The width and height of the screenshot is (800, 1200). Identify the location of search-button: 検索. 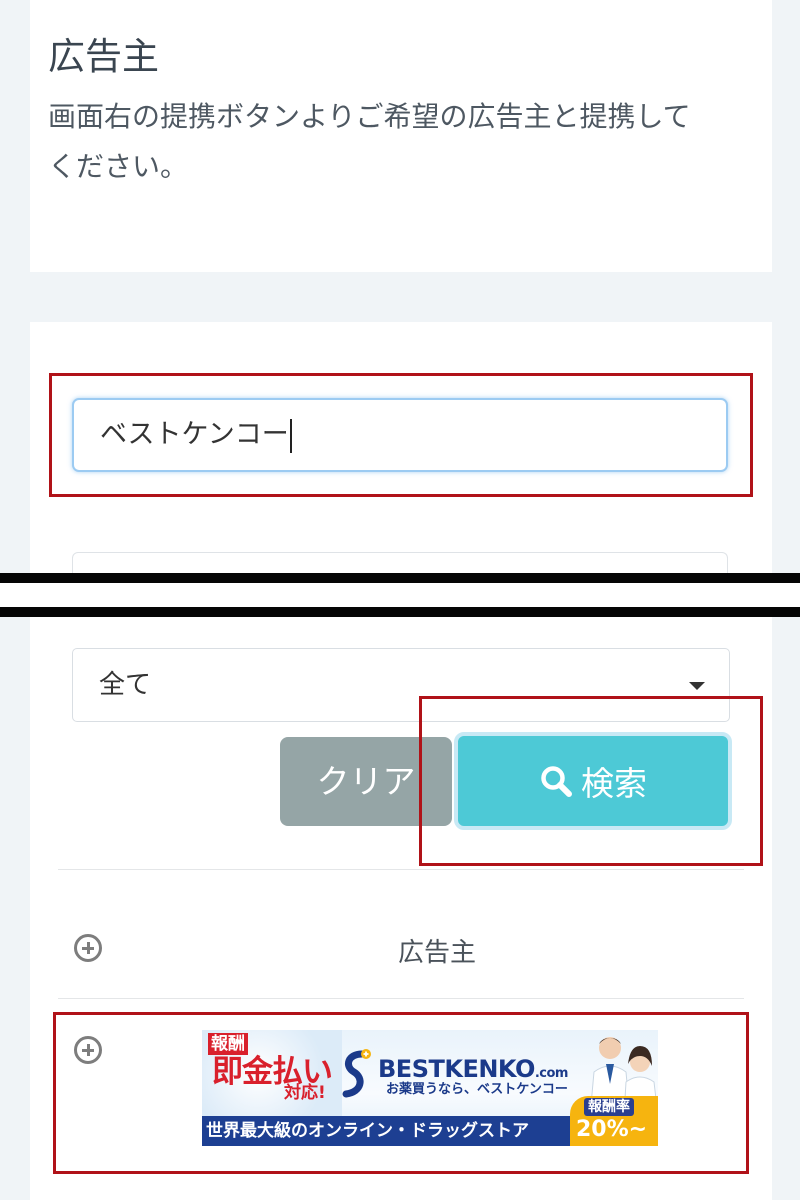
(593, 781).